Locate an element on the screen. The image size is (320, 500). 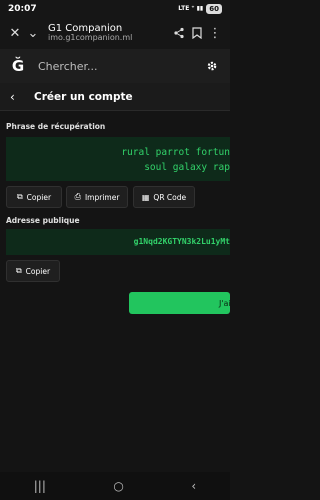
browser-url: imo.g1companion.ml is located at coordinates (109, 38).